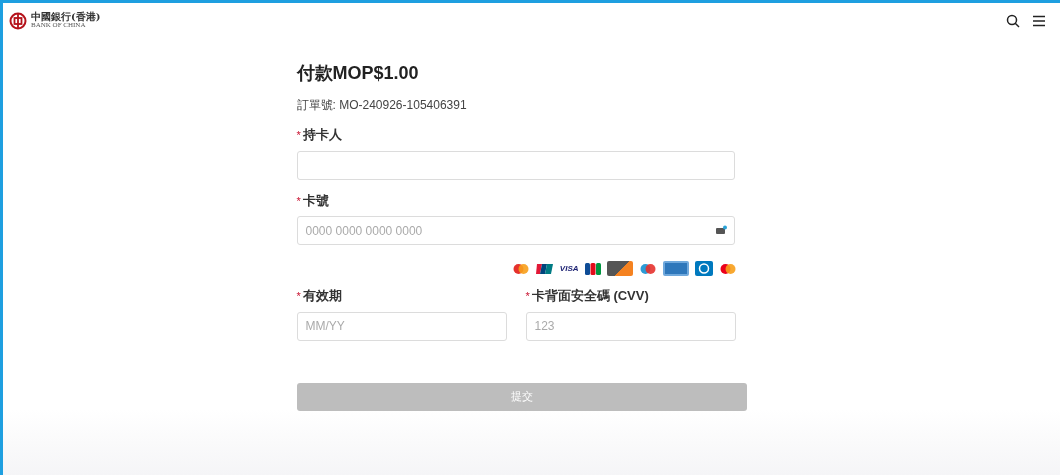  Describe the element at coordinates (569, 268) in the screenshot. I see `visa-logo: VISA` at that location.